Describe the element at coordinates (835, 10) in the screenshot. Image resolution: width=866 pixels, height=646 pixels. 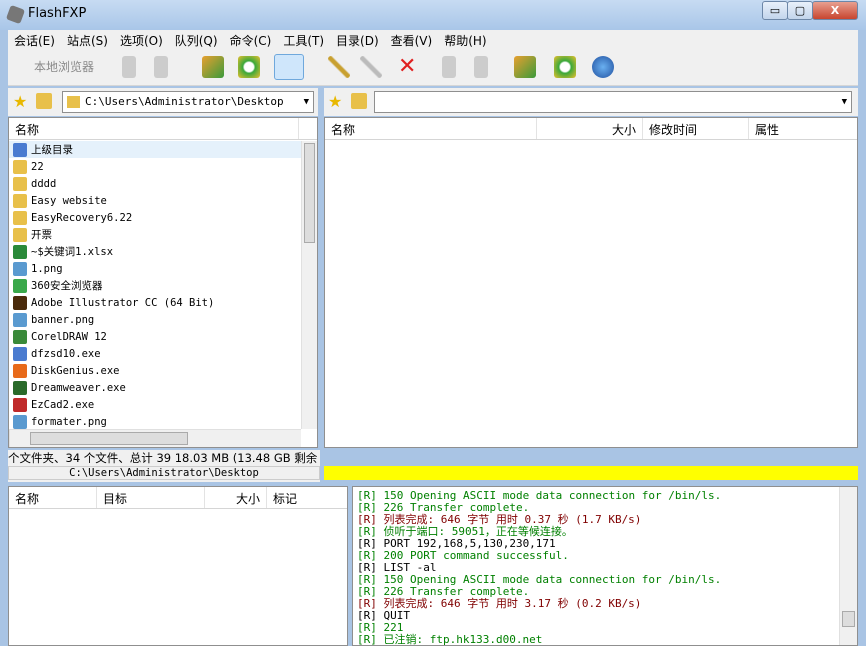
I see `close-button: X` at that location.